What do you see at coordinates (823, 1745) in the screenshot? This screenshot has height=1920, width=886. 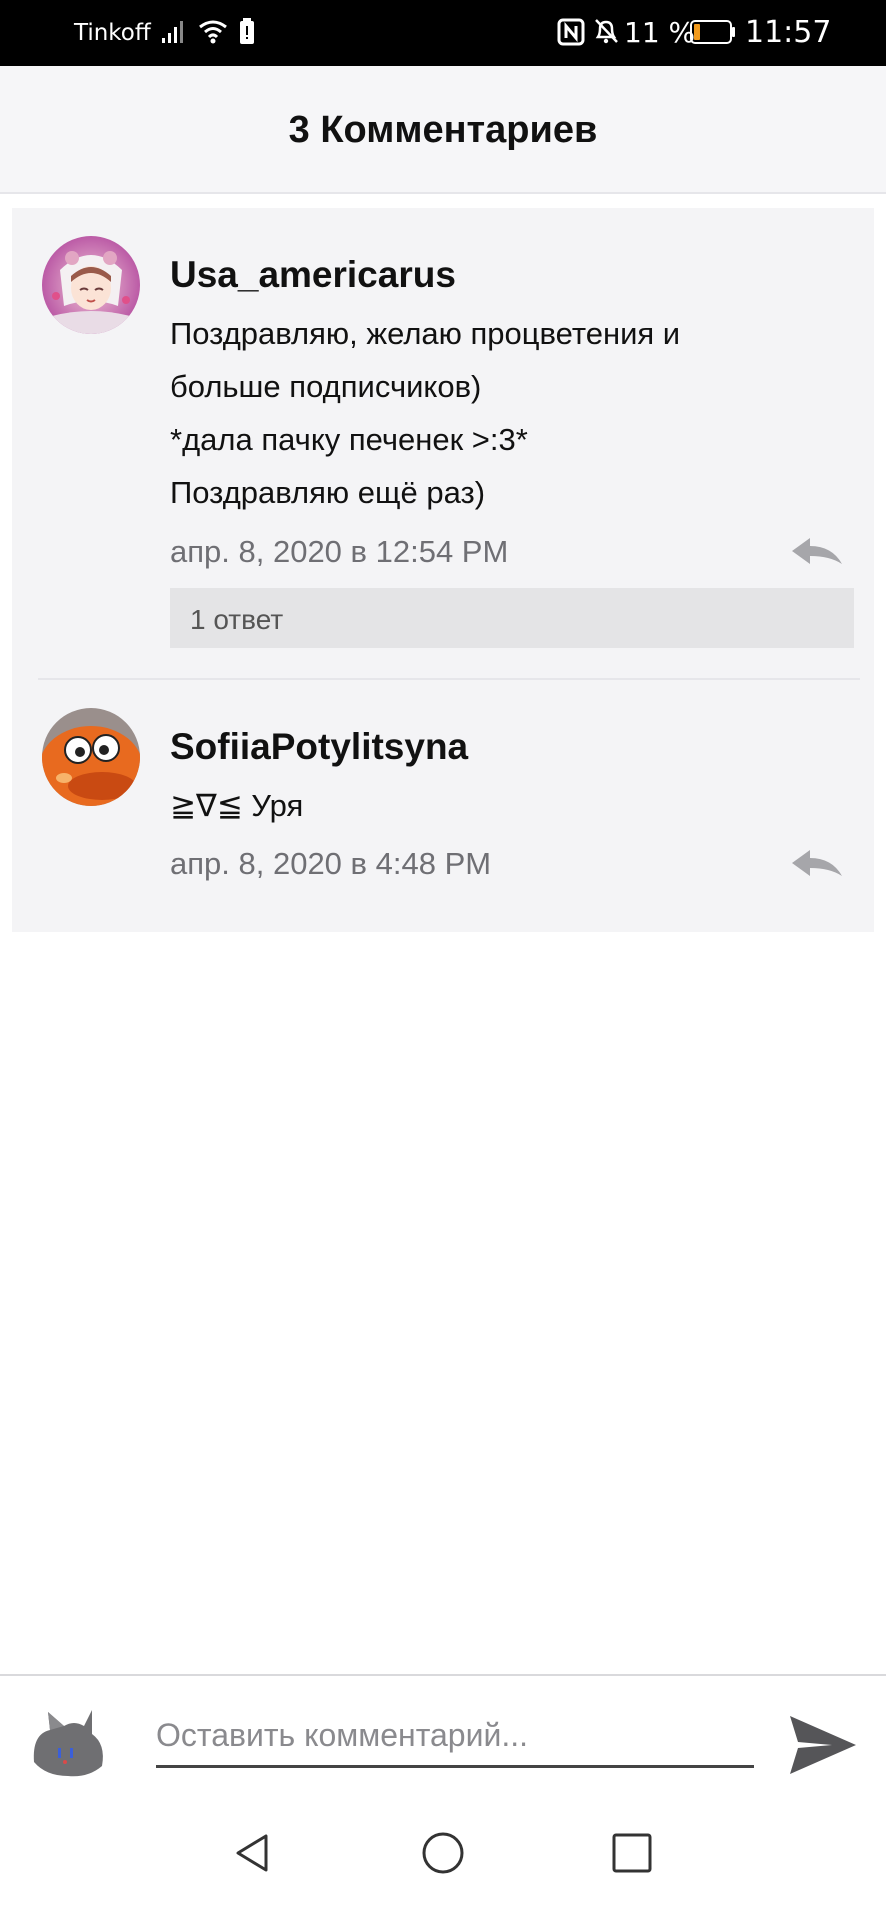 I see `send-icon` at bounding box center [823, 1745].